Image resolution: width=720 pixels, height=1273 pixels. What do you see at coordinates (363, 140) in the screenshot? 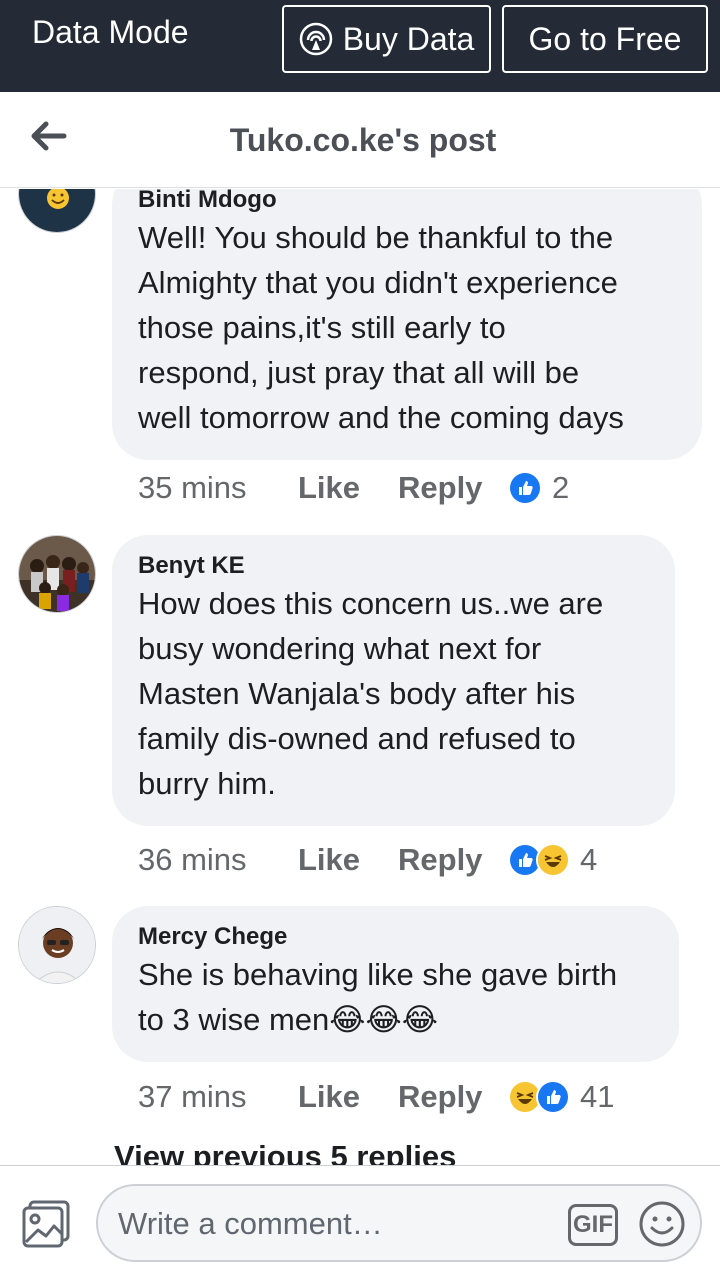
I see `page-title: Tuko.co.ke's post` at bounding box center [363, 140].